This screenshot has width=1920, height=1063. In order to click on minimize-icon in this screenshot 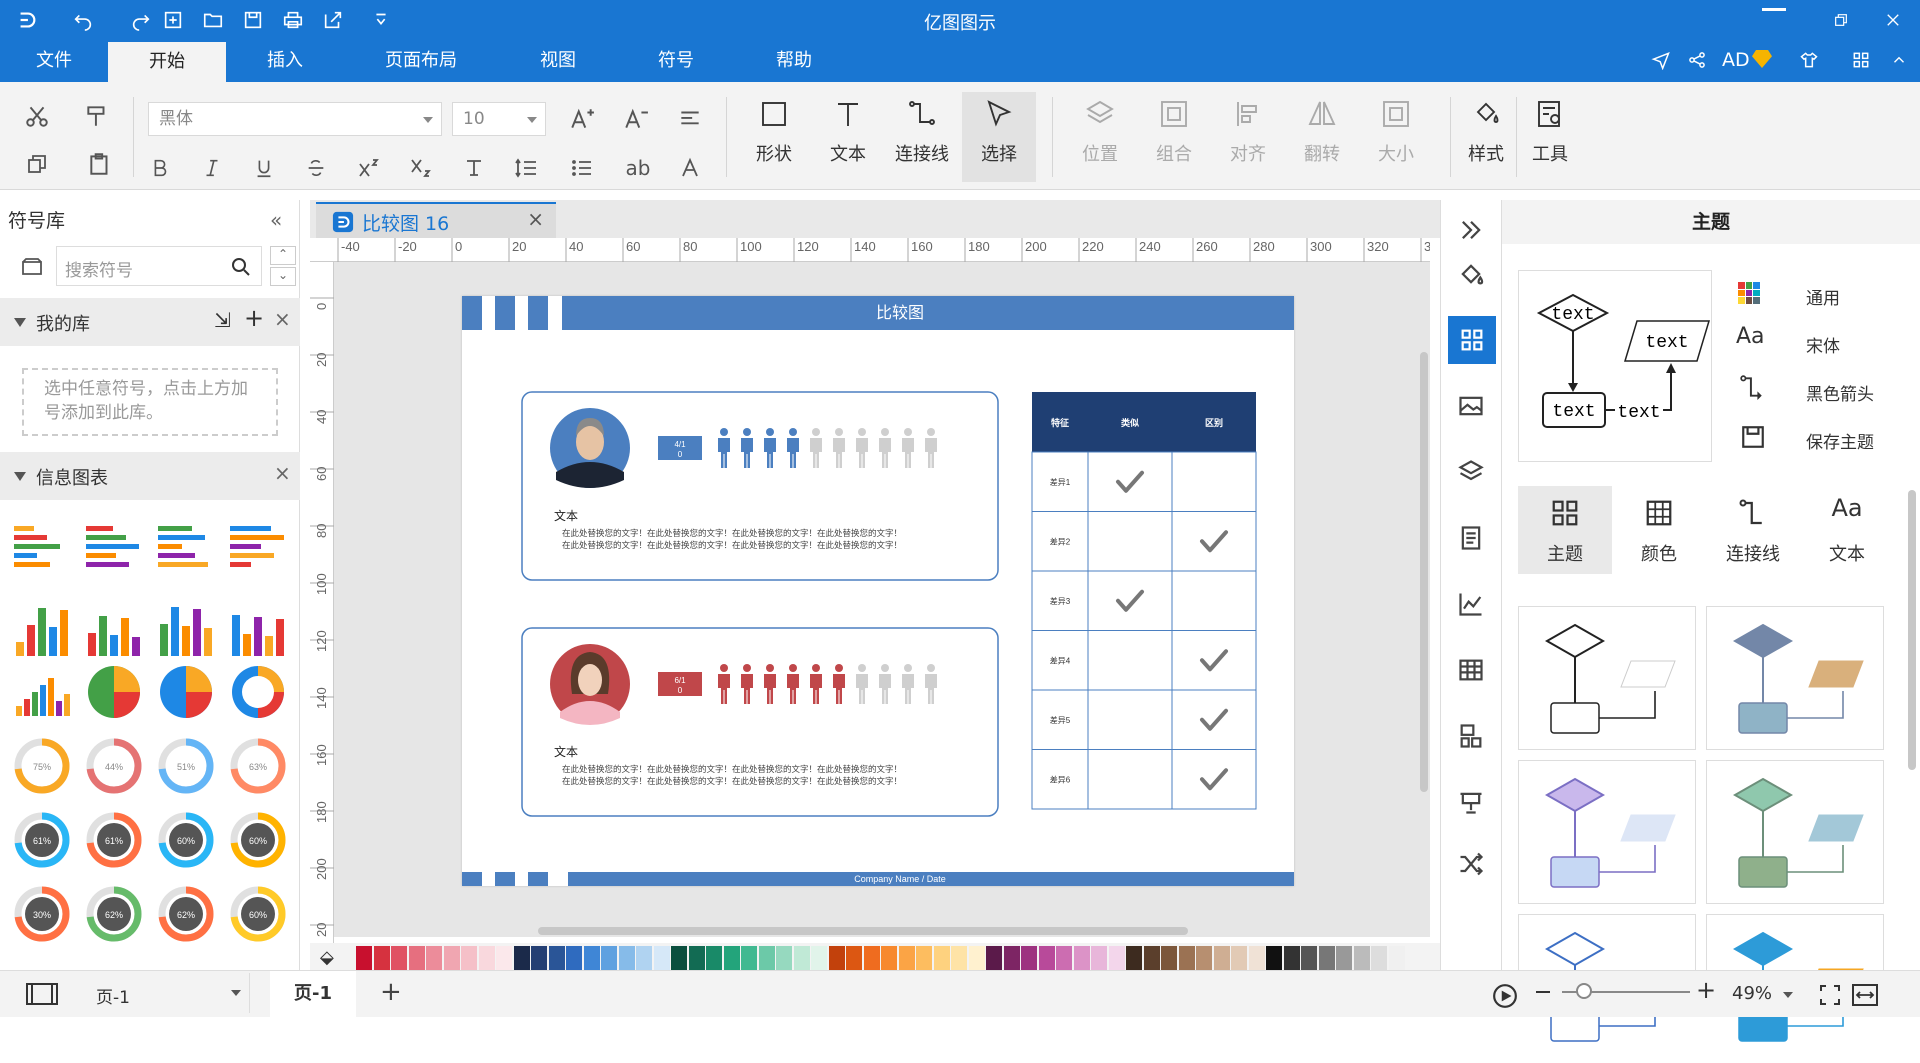, I will do `click(1774, 9)`.